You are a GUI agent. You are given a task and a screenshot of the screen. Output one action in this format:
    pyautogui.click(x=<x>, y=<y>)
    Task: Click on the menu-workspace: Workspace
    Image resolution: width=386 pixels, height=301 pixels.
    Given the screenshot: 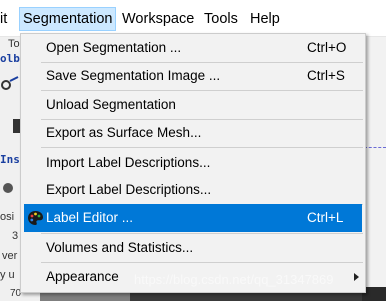 What is the action you would take?
    pyautogui.click(x=158, y=19)
    